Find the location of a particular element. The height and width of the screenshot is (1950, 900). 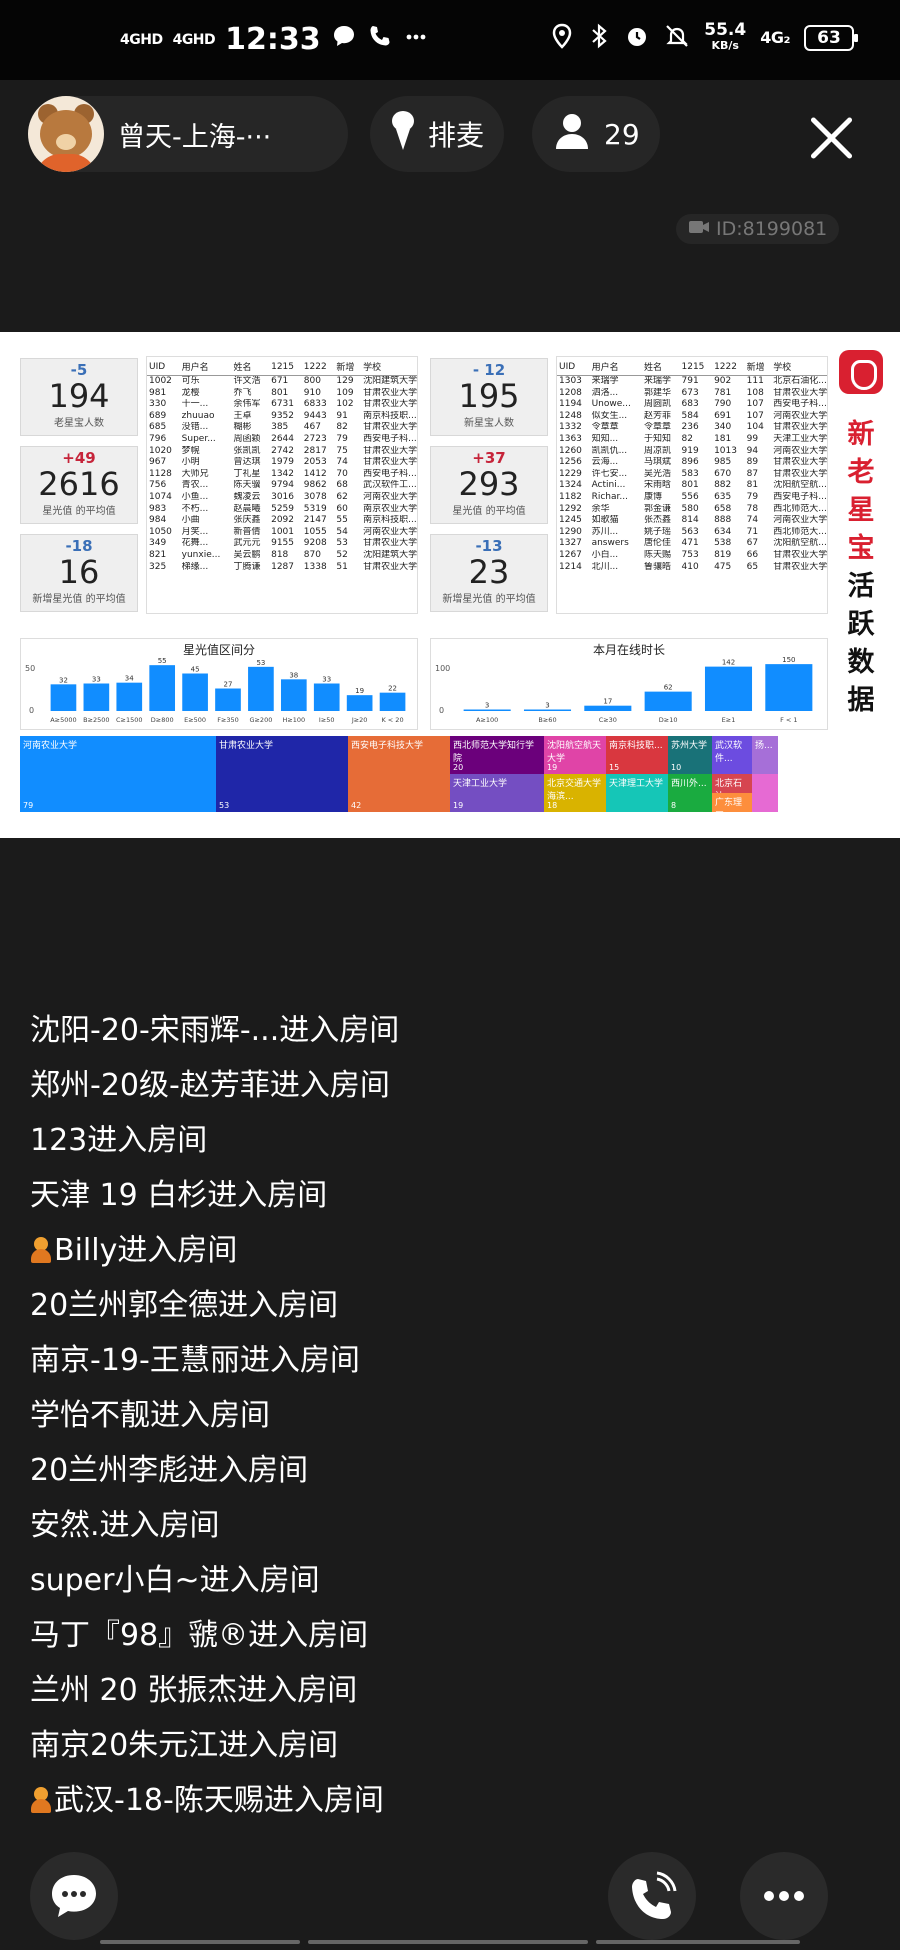

mic-queue-button: 排麦 is located at coordinates (437, 134).